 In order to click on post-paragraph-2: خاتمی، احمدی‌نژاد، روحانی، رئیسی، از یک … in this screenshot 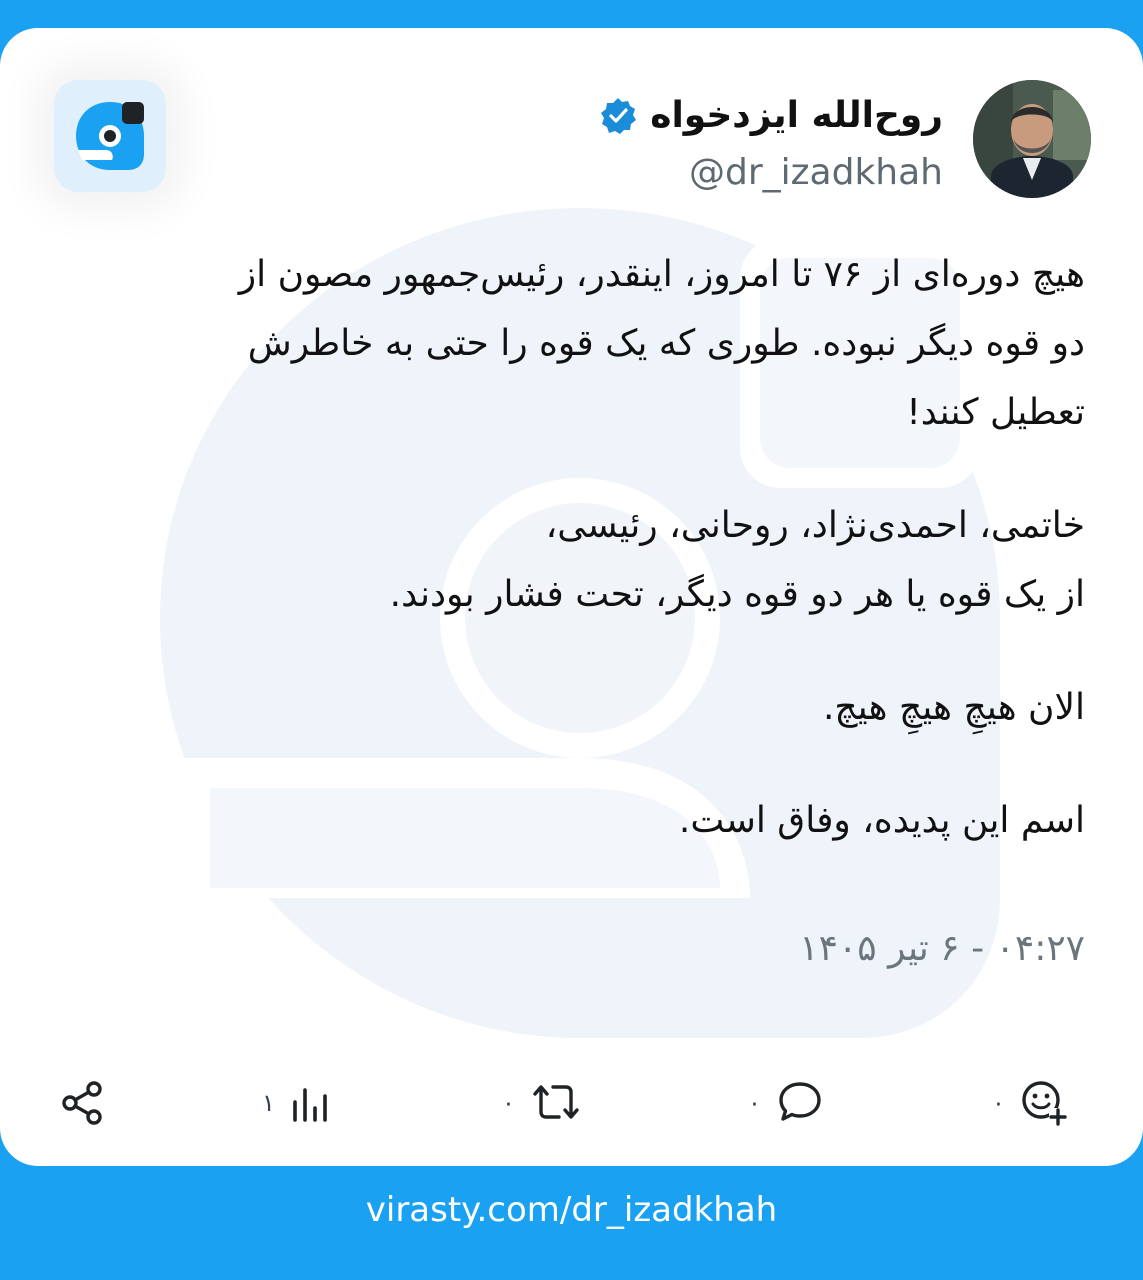, I will do `click(570, 560)`.